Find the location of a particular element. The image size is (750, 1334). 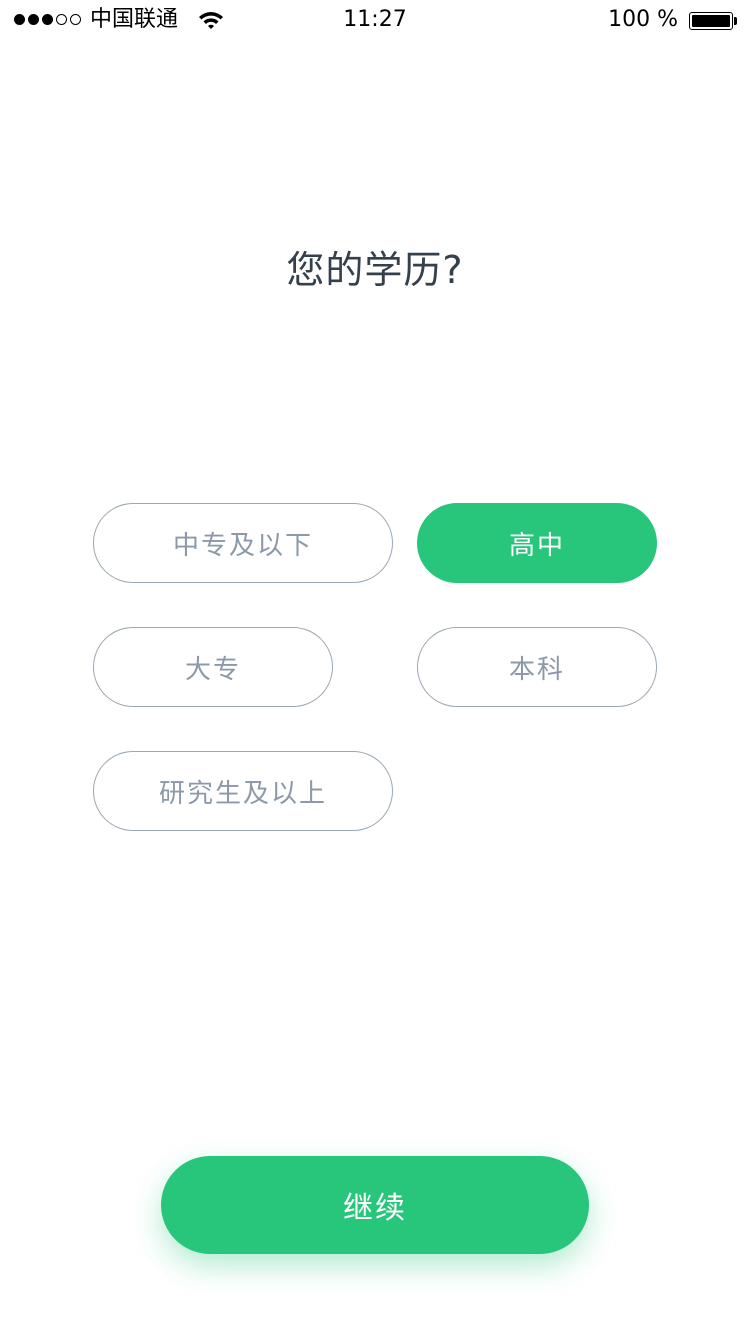

continue-label: 继续 is located at coordinates (375, 1208).